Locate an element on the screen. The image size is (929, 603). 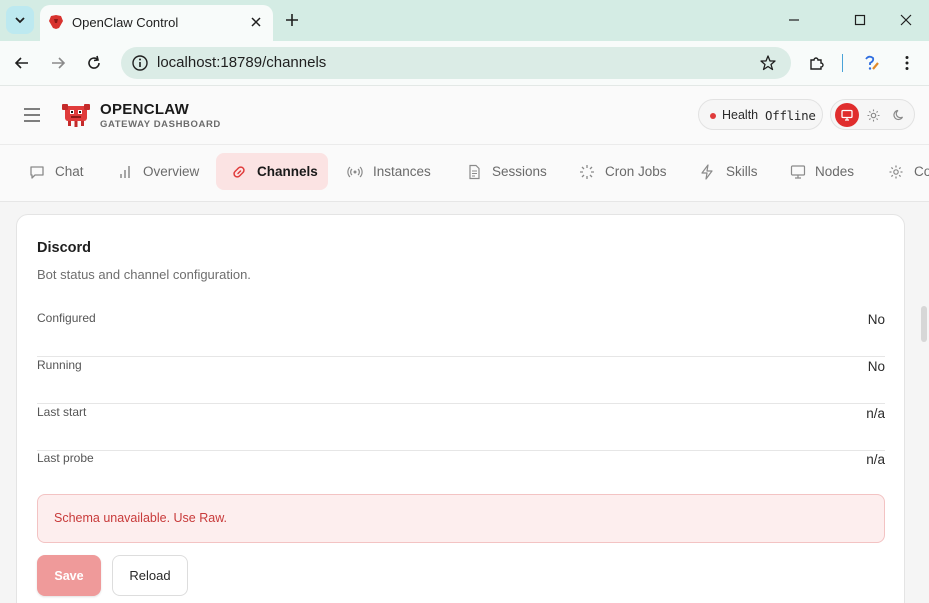
tab-title: OpenClaw Control is located at coordinates (125, 22).